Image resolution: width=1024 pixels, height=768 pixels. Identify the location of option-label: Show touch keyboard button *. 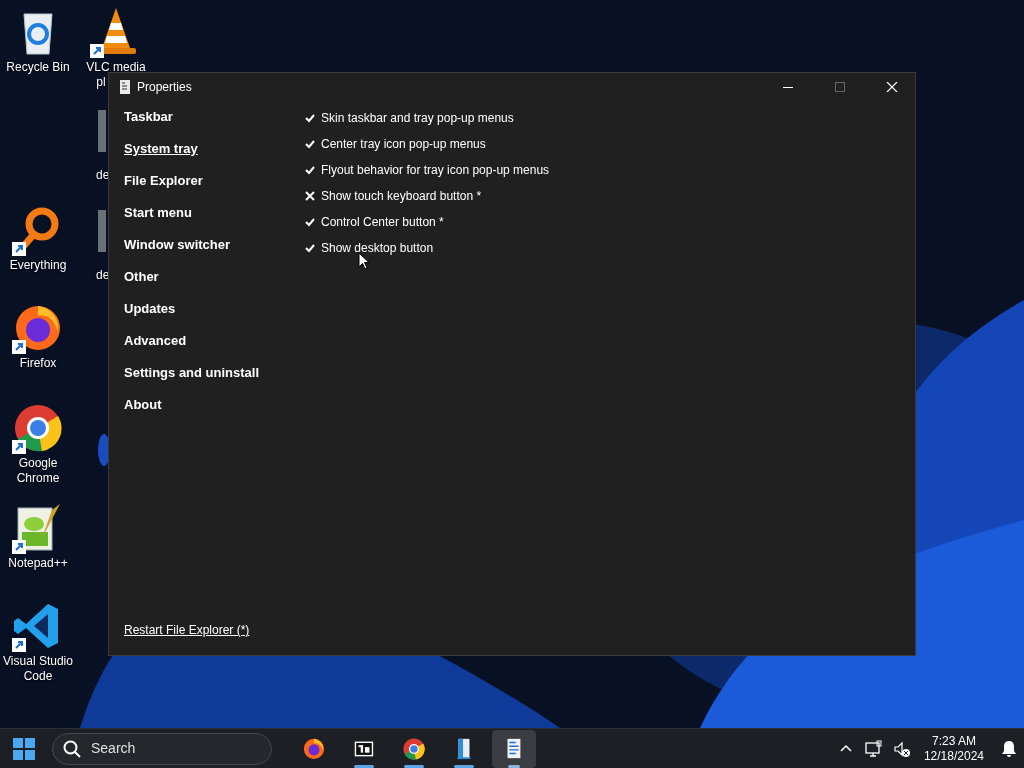
(401, 196).